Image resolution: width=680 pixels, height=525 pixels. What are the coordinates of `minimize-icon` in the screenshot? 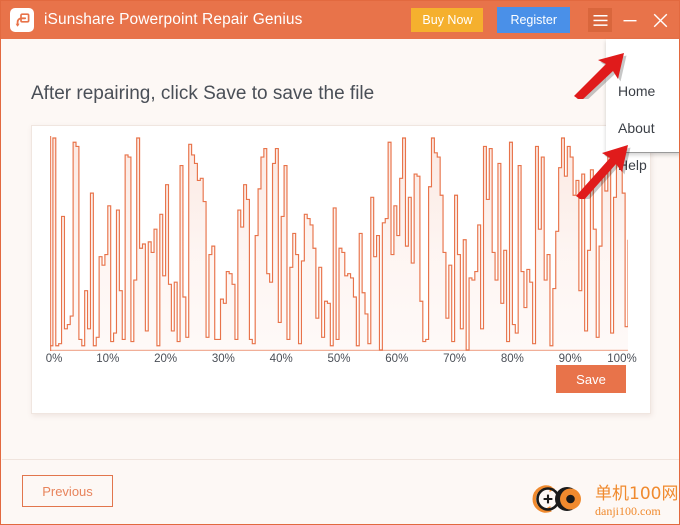 It's located at (630, 20).